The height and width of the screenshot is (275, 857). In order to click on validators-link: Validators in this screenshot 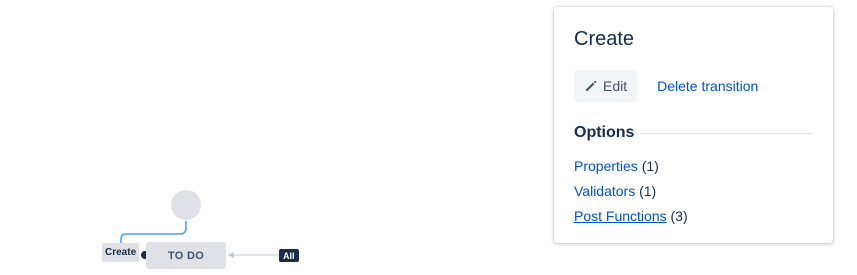, I will do `click(604, 191)`.